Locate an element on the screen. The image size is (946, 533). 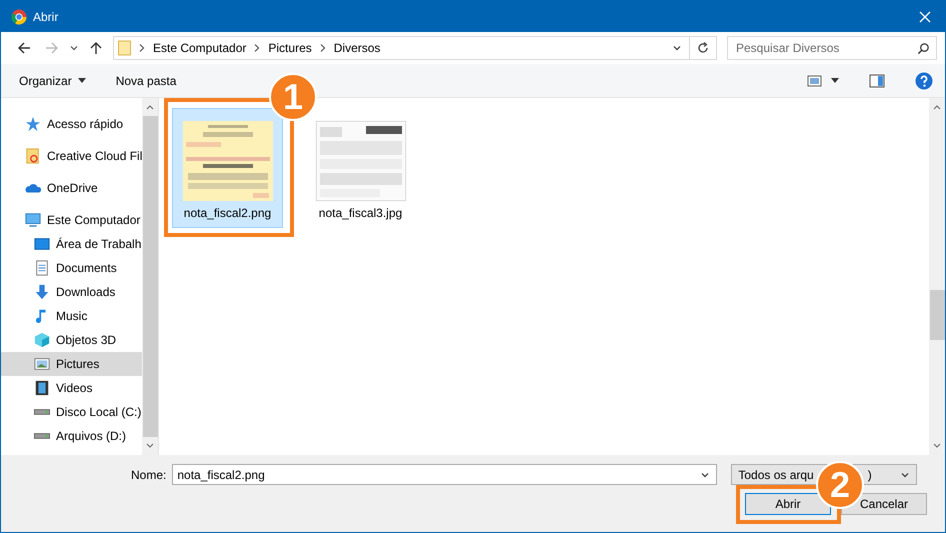
name-label: Nome: is located at coordinates (148, 475).